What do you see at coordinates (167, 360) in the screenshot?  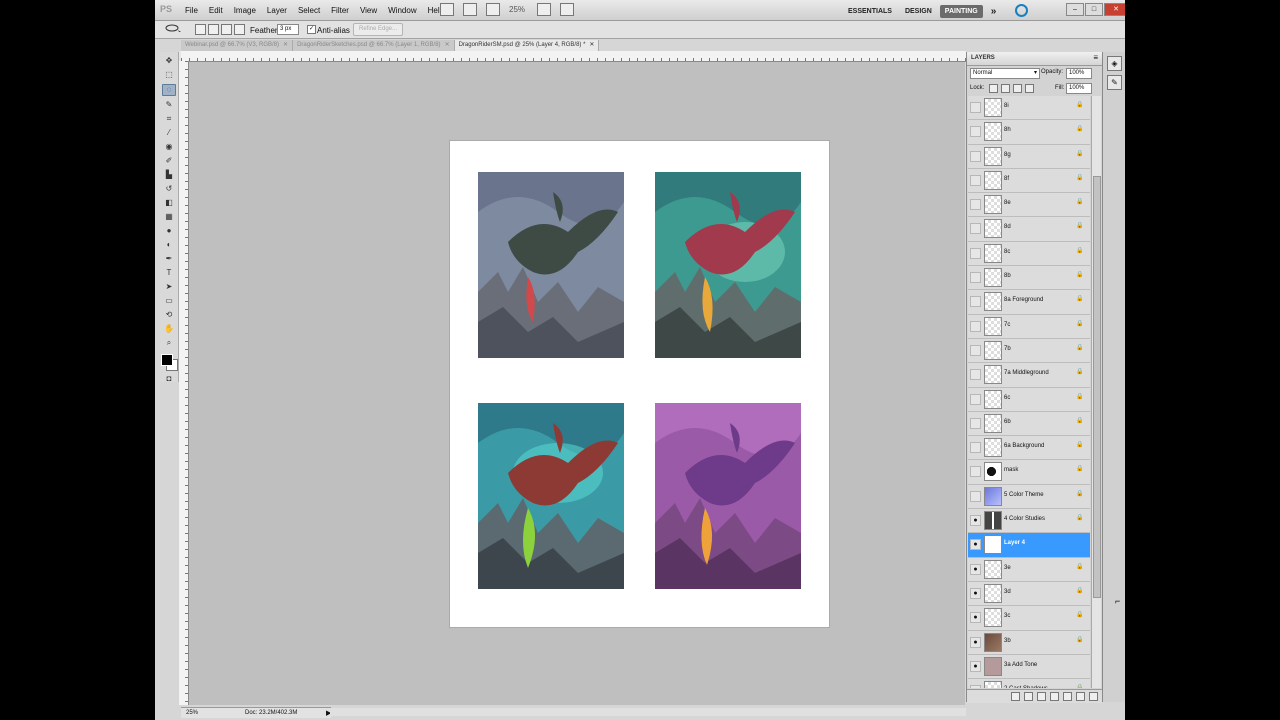 I see `foreground-color-swatch` at bounding box center [167, 360].